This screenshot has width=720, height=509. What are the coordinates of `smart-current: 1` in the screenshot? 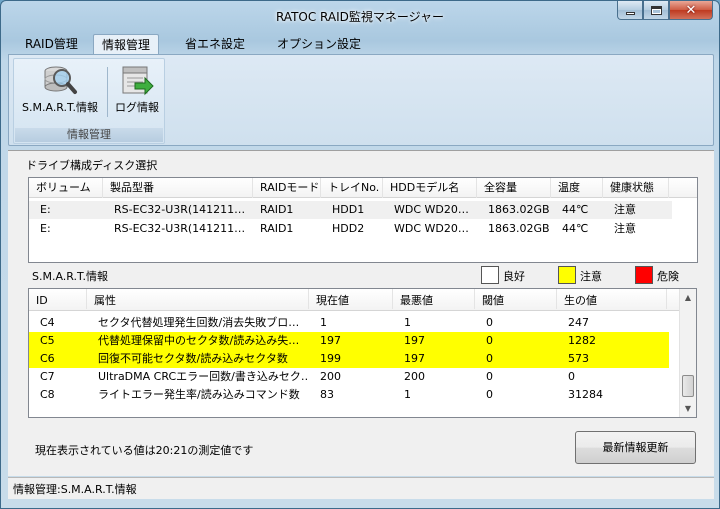 It's located at (323, 322).